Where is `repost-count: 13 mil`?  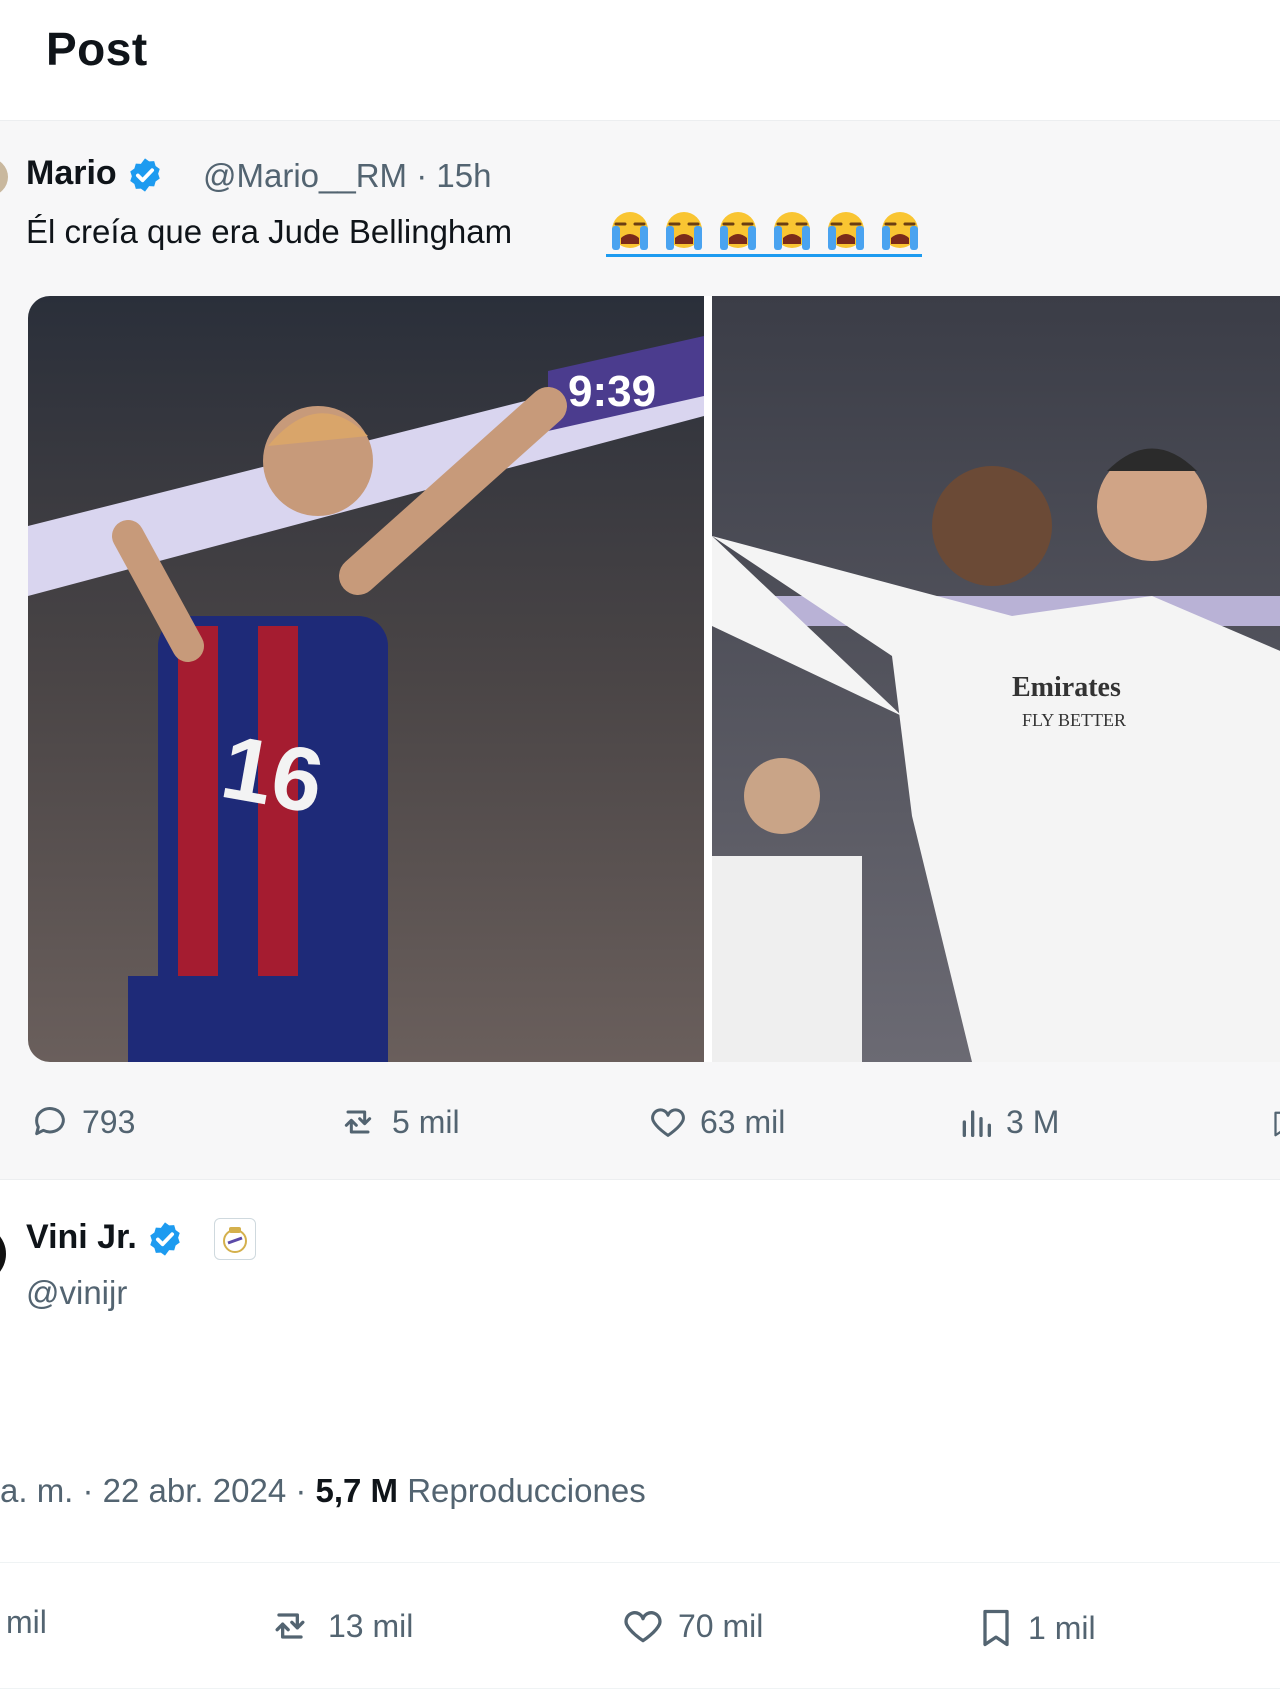 repost-count: 13 mil is located at coordinates (371, 1625).